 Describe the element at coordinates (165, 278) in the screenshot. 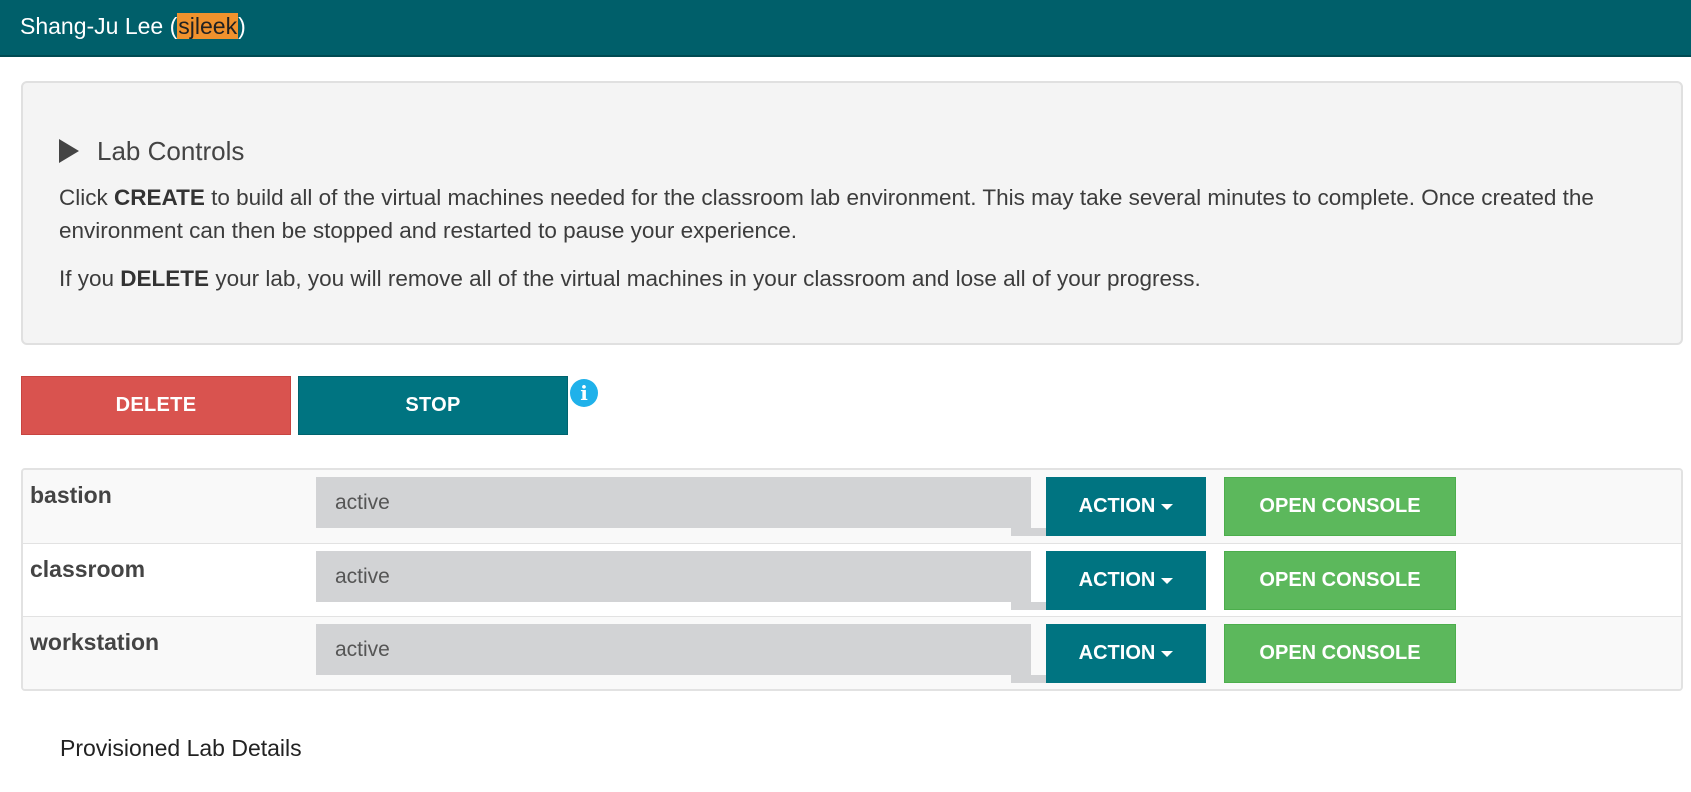

I see `delete-keyword: DELETE` at that location.